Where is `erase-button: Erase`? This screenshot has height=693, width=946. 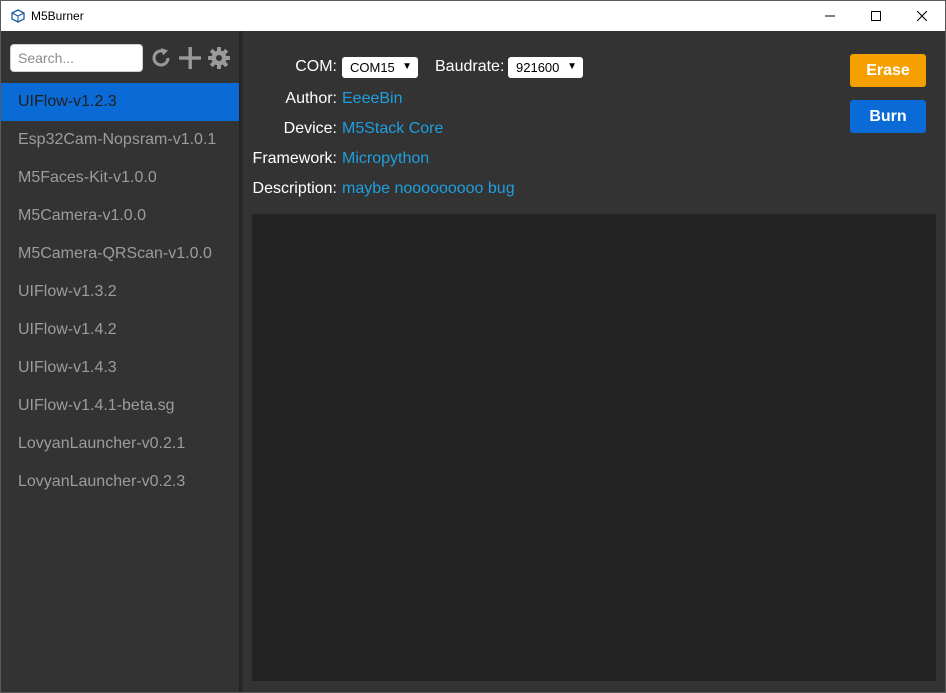 erase-button: Erase is located at coordinates (888, 70).